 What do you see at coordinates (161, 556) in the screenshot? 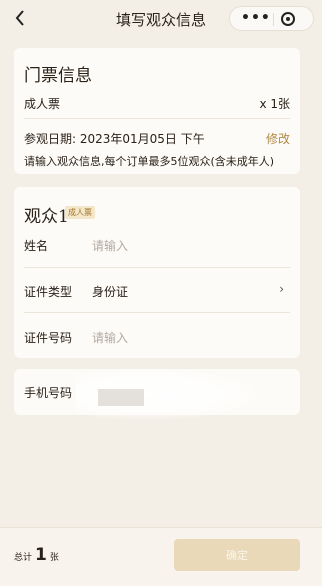
I see `bottom-bar: 总计 1 张 确定` at bounding box center [161, 556].